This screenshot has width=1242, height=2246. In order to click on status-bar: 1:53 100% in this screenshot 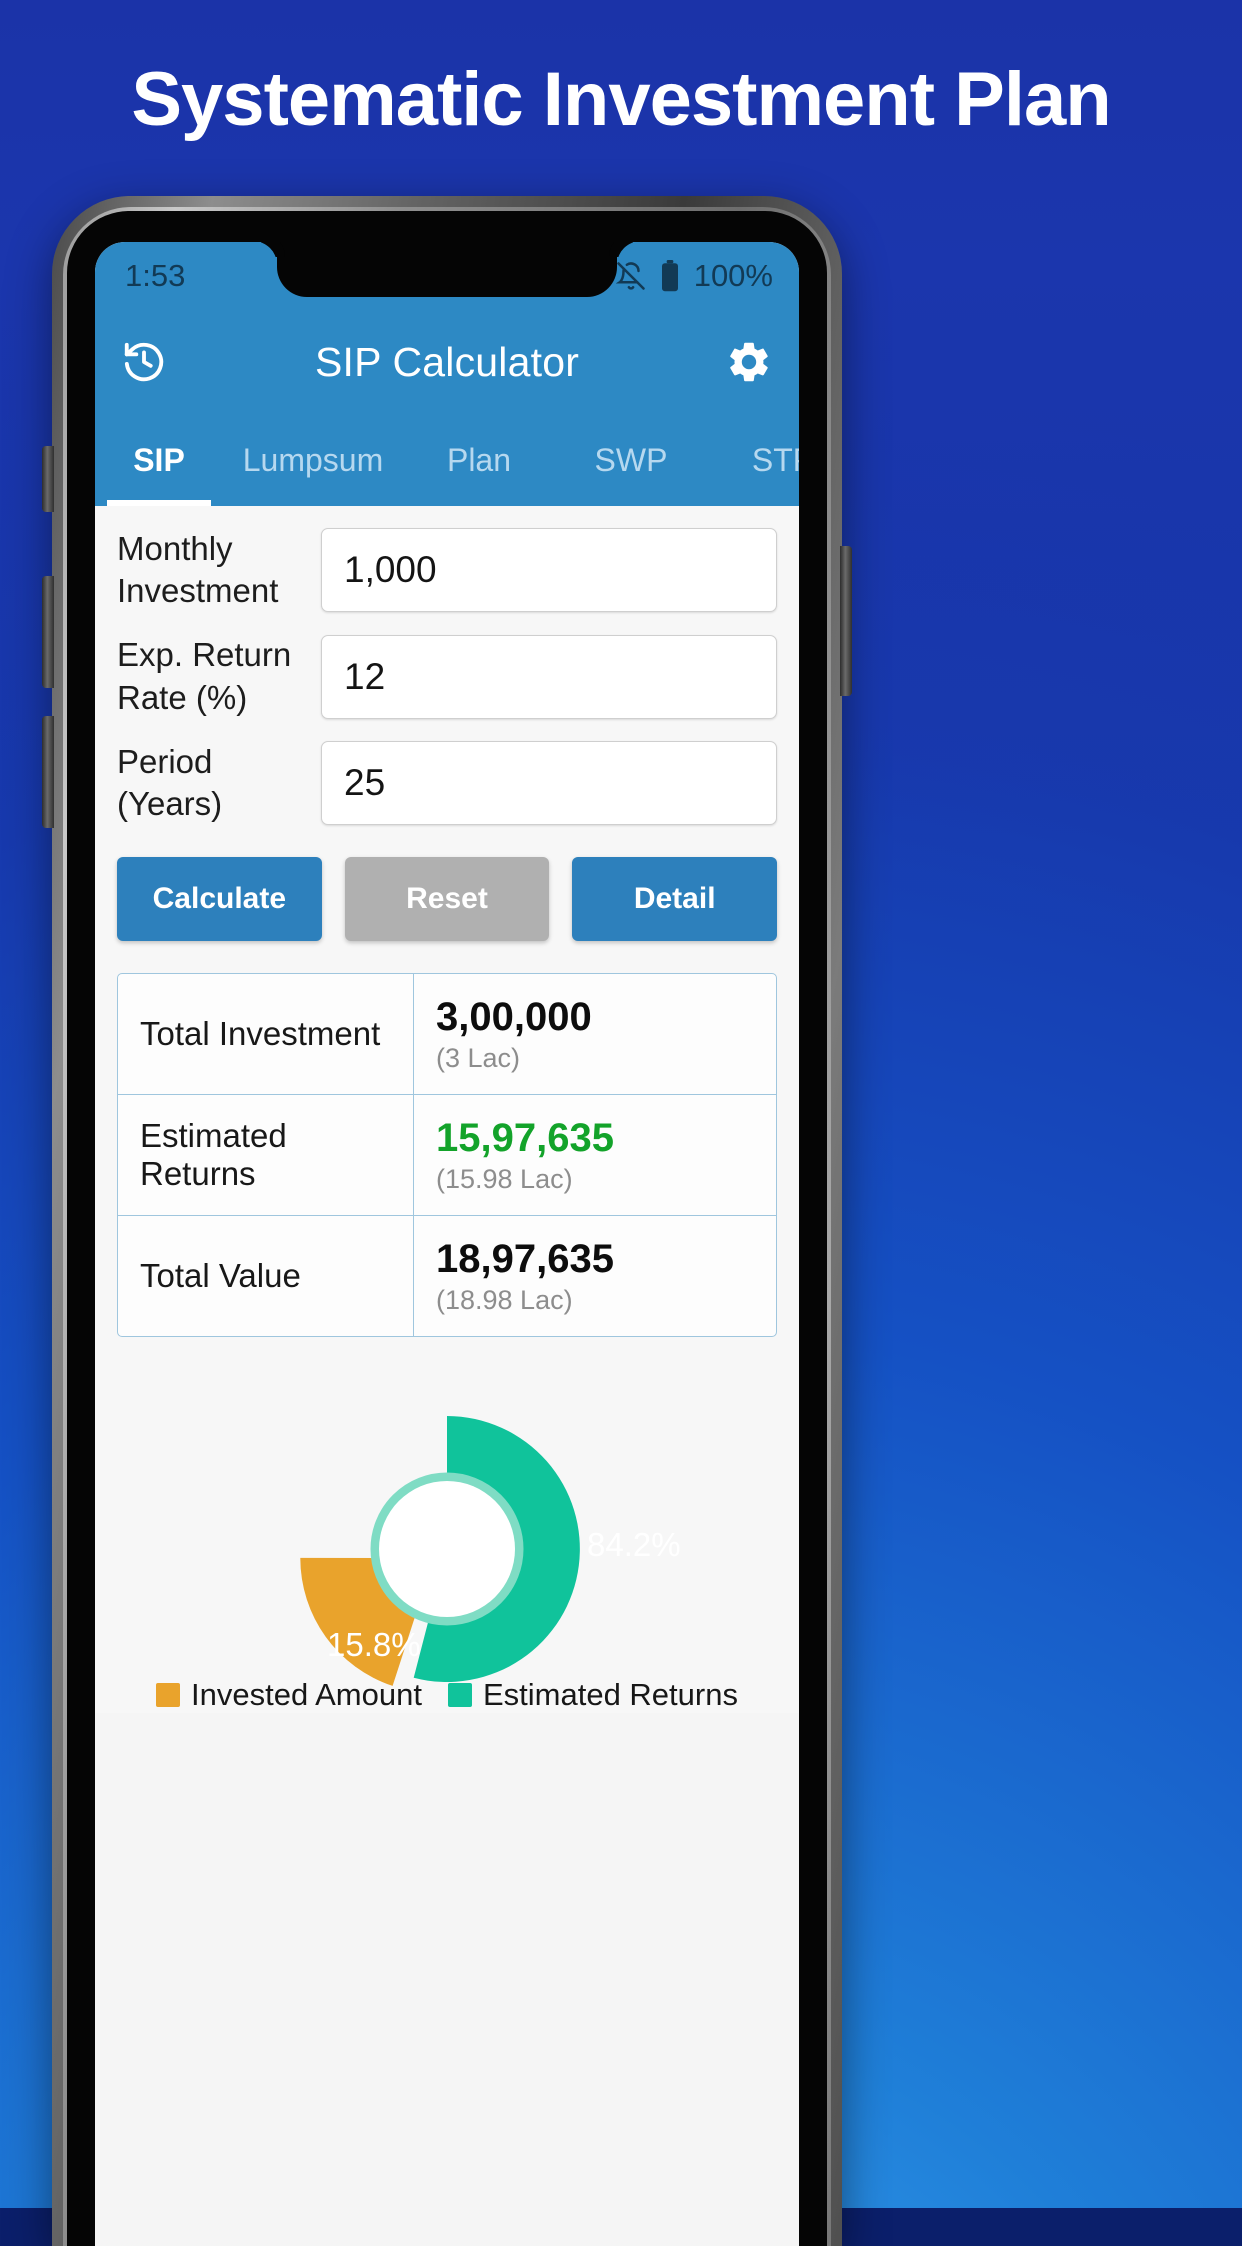, I will do `click(447, 276)`.